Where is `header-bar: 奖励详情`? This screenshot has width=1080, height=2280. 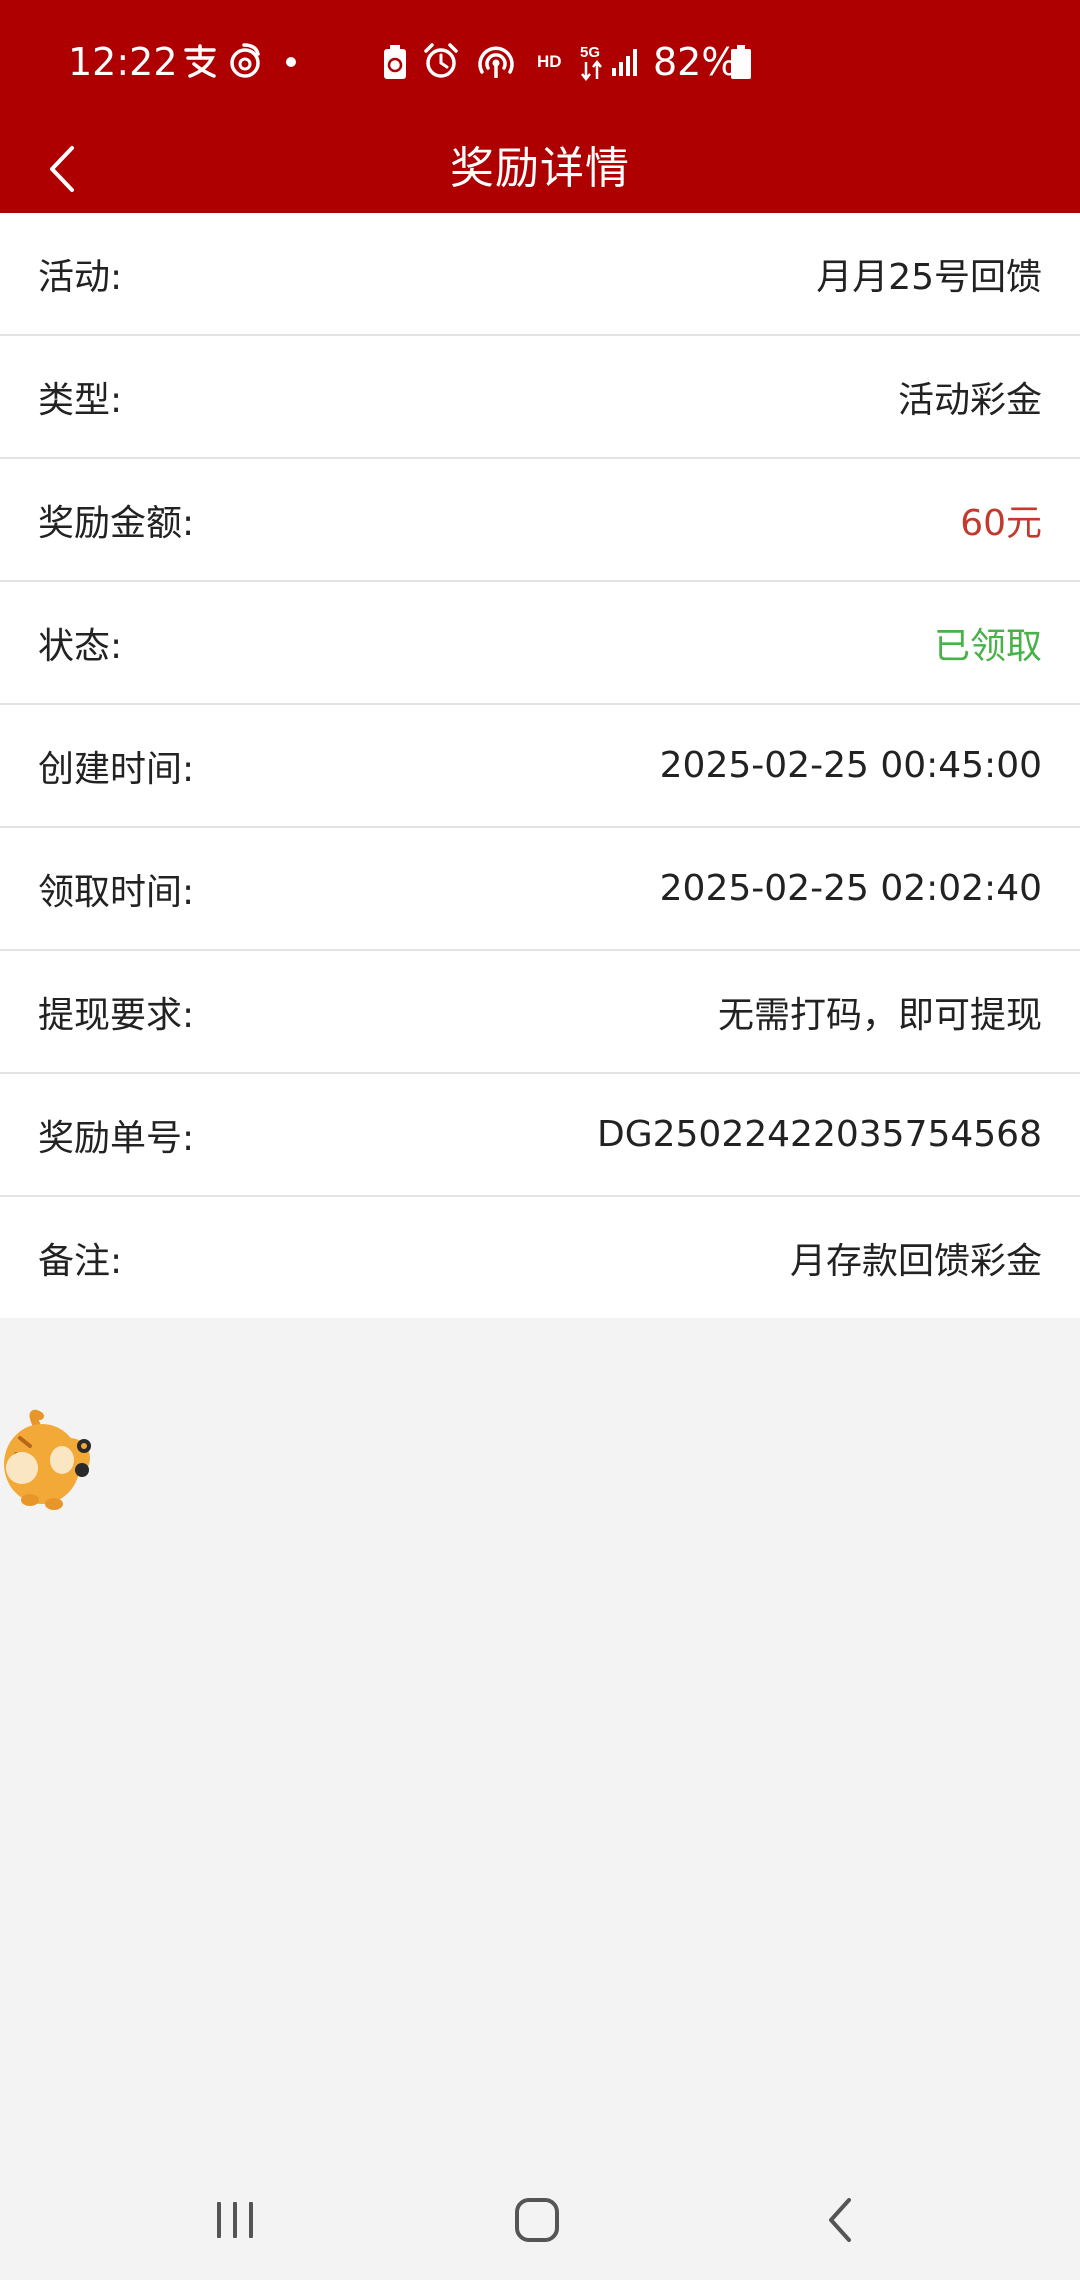 header-bar: 奖励详情 is located at coordinates (540, 169).